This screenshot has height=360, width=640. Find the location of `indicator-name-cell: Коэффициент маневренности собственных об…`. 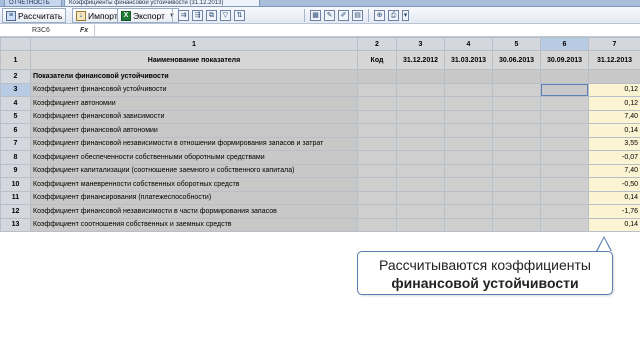

indicator-name-cell: Коэффициент маневренности собственных об… is located at coordinates (194, 184).